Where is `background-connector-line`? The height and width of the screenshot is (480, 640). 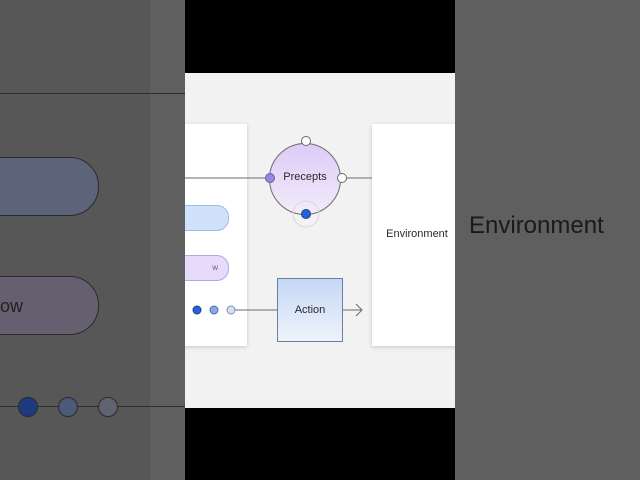
background-connector-line is located at coordinates (92, 93).